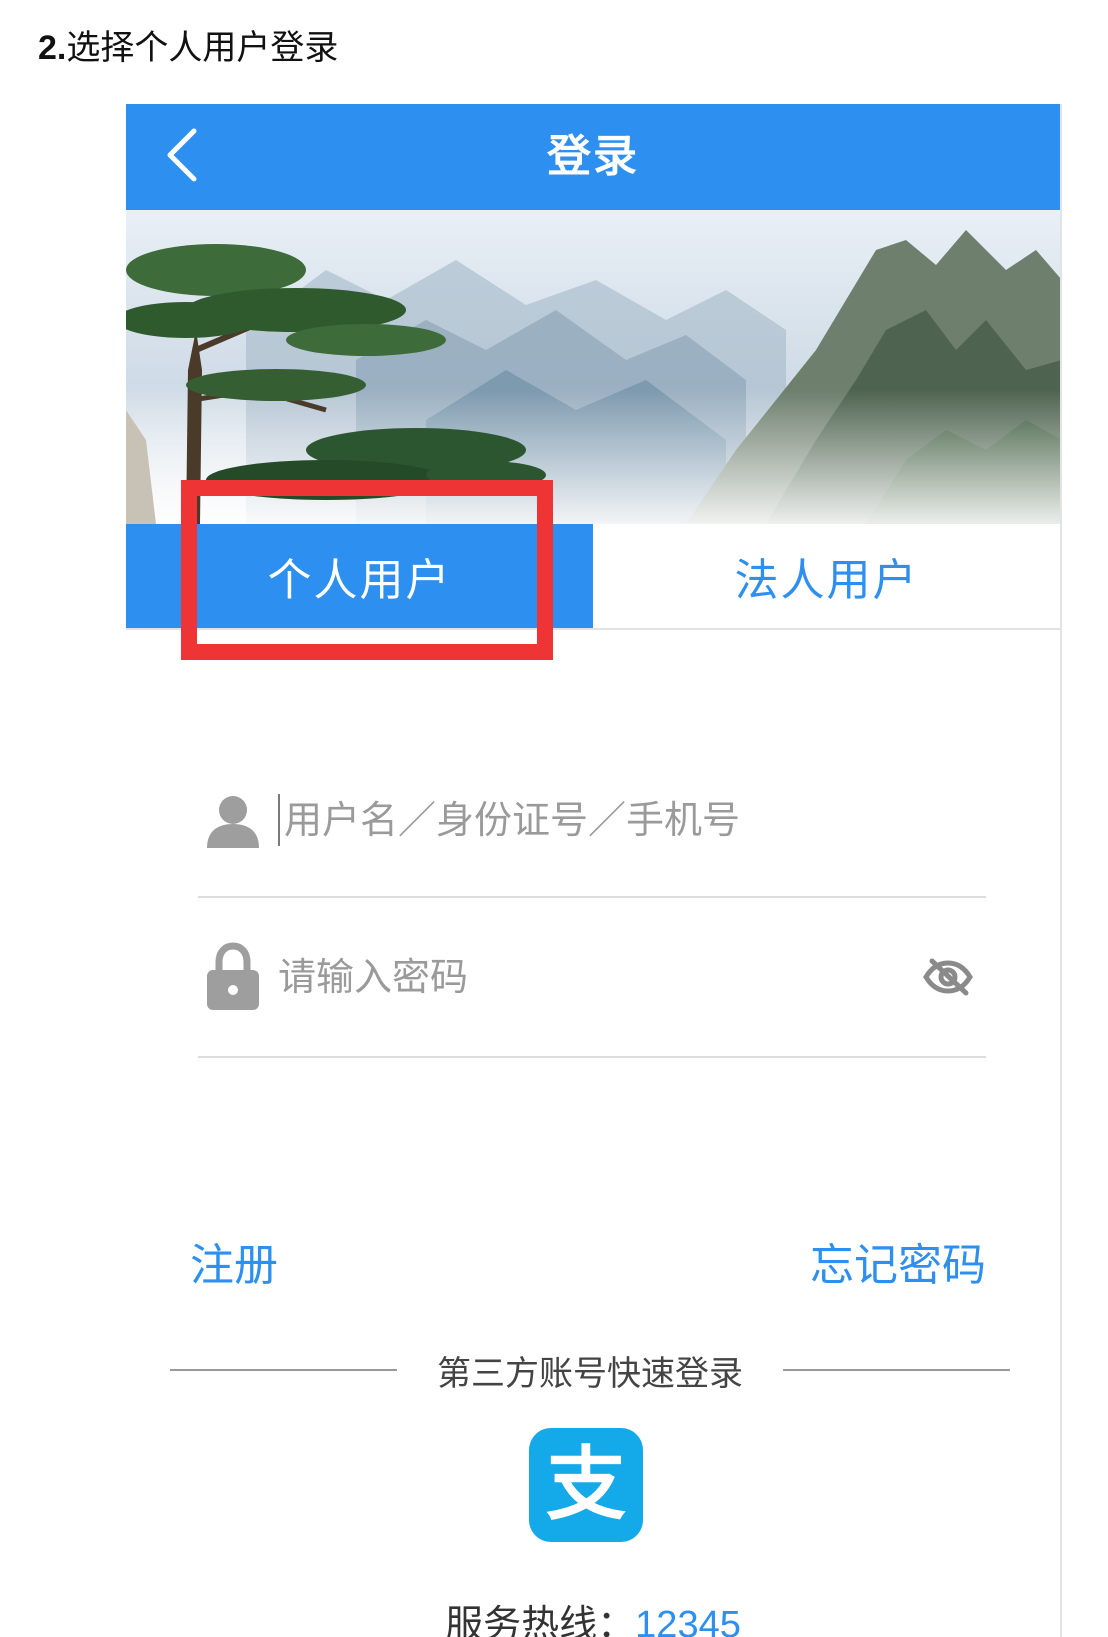 The height and width of the screenshot is (1637, 1108). What do you see at coordinates (635, 820) in the screenshot?
I see `username-input` at bounding box center [635, 820].